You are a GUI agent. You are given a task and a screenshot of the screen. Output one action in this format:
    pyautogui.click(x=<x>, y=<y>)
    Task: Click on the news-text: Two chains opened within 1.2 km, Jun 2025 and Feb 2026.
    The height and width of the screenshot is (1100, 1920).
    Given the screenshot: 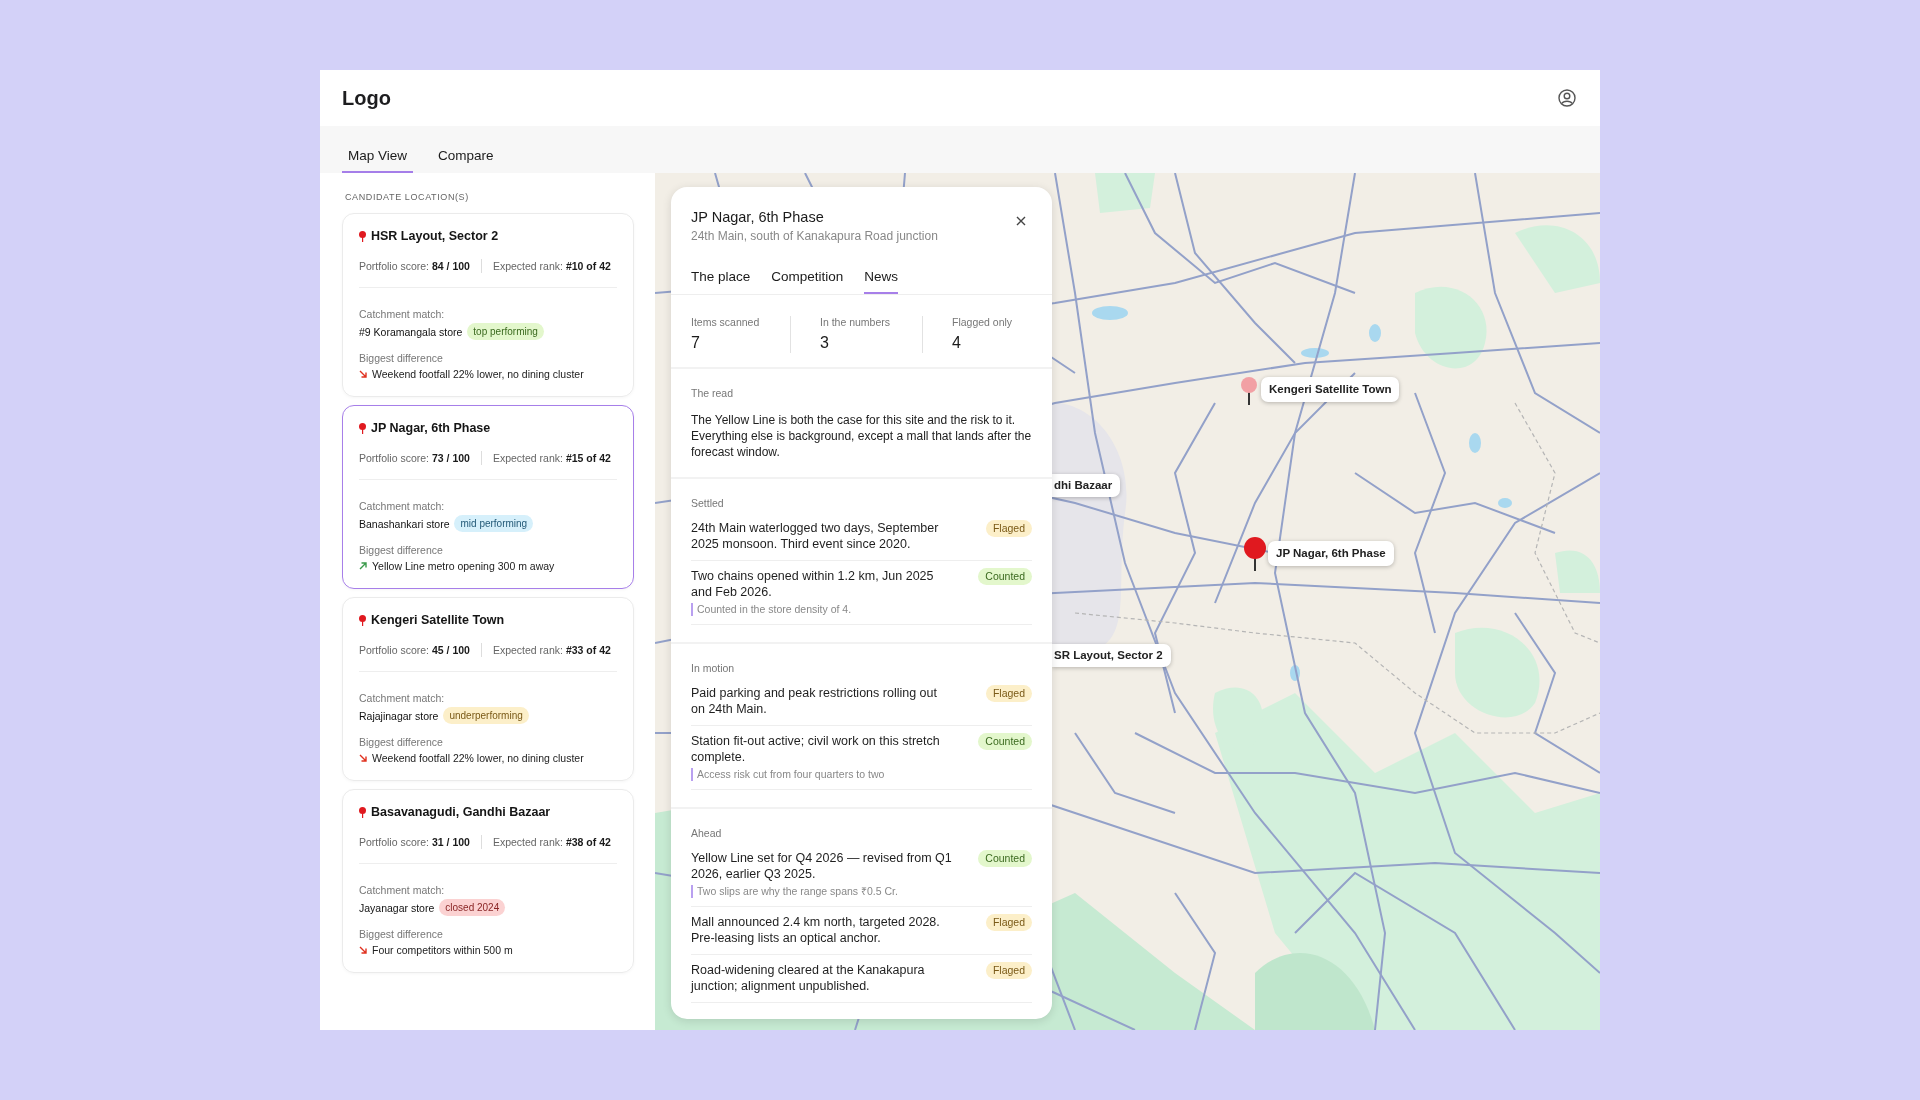 What is the action you would take?
    pyautogui.click(x=813, y=584)
    